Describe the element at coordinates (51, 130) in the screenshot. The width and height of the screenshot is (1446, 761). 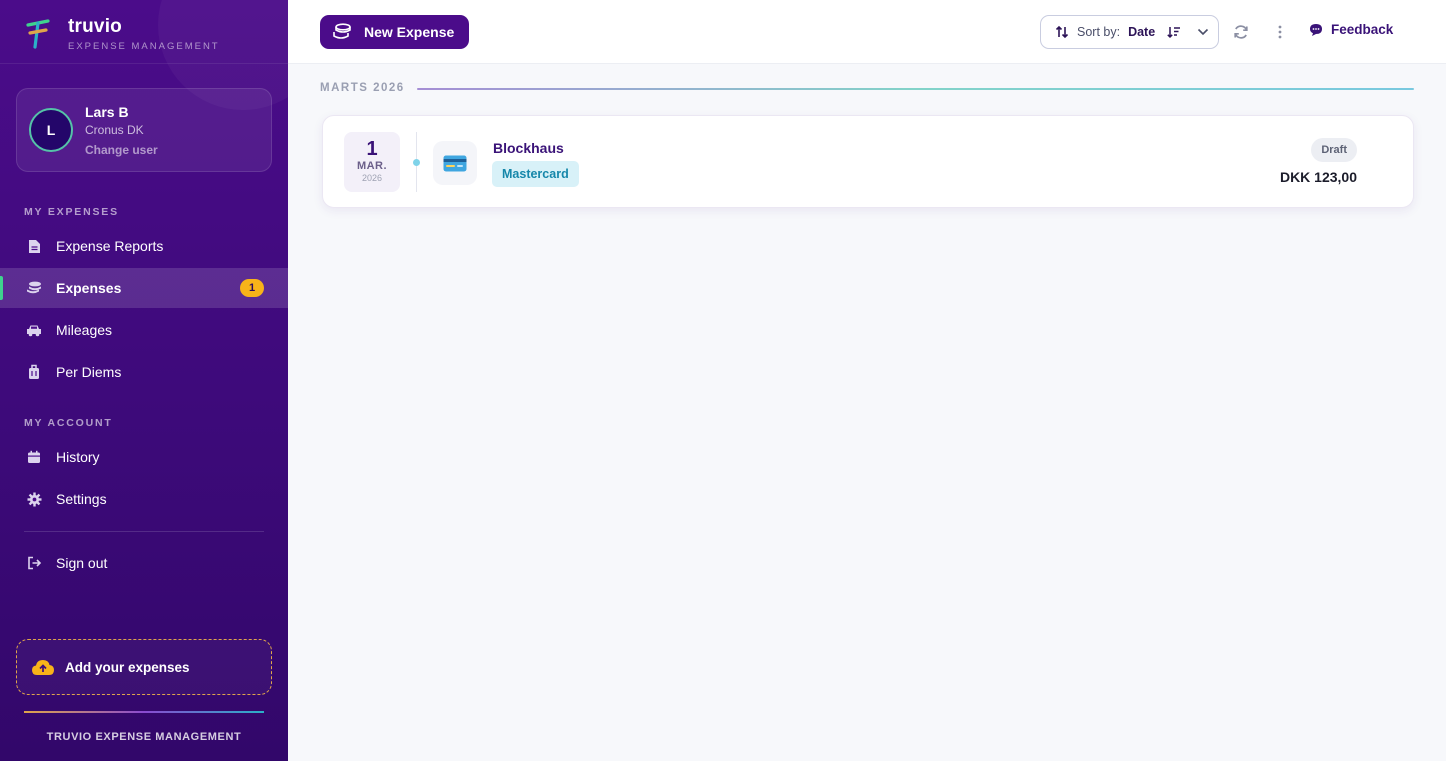
I see `avatar: L` at that location.